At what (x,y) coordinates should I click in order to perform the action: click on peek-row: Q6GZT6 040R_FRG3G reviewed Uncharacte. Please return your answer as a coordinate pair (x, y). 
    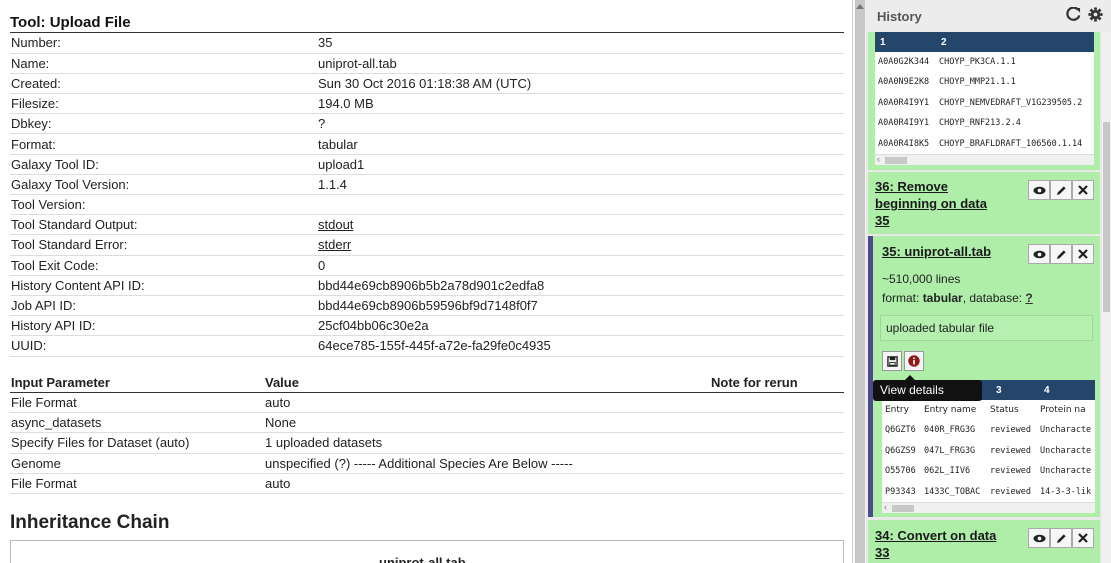
    Looking at the image, I should click on (988, 430).